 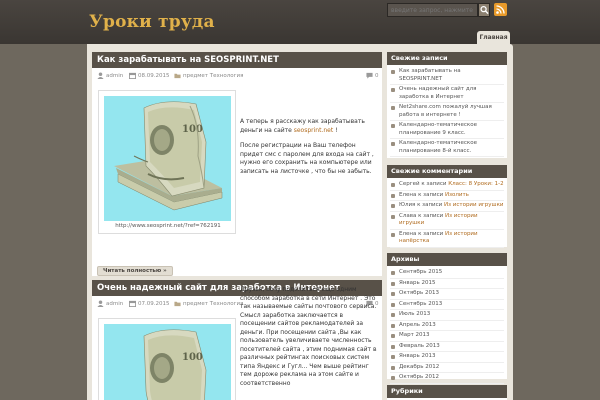 What do you see at coordinates (447, 221) in the screenshot?
I see `comment-item: Слава к записи Из истории игрушки` at bounding box center [447, 221].